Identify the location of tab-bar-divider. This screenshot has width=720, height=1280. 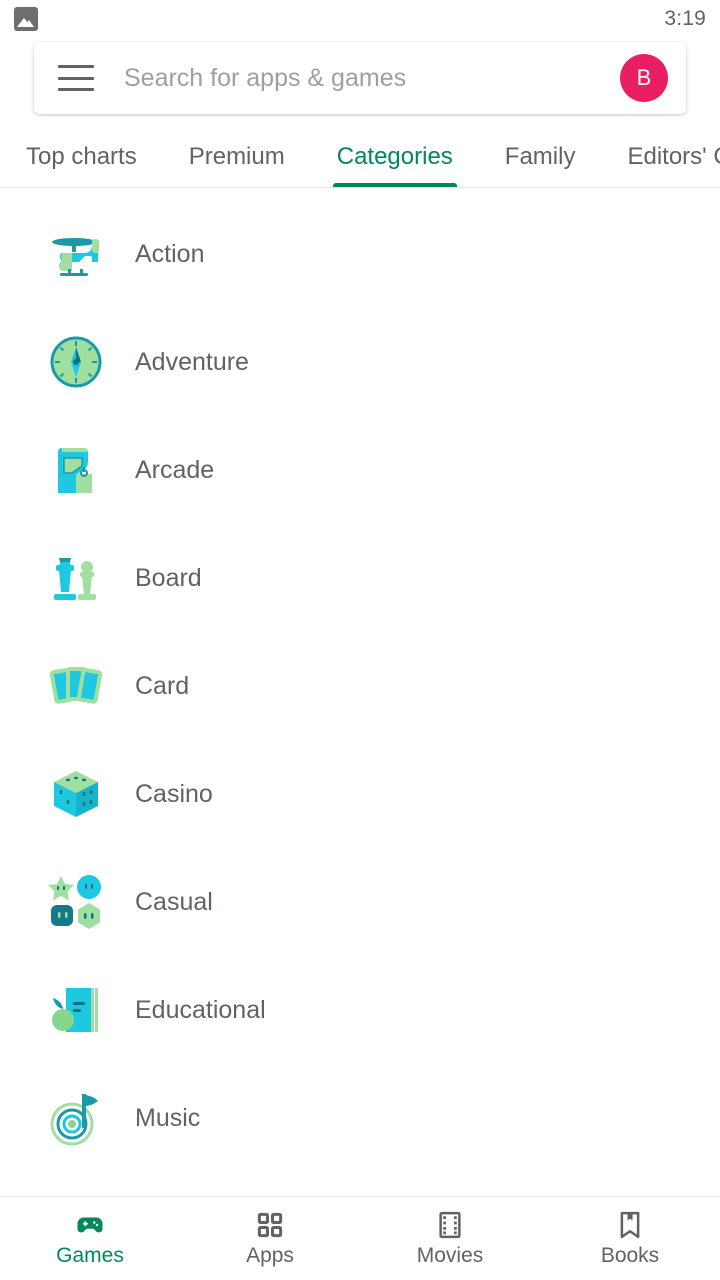
(360, 187).